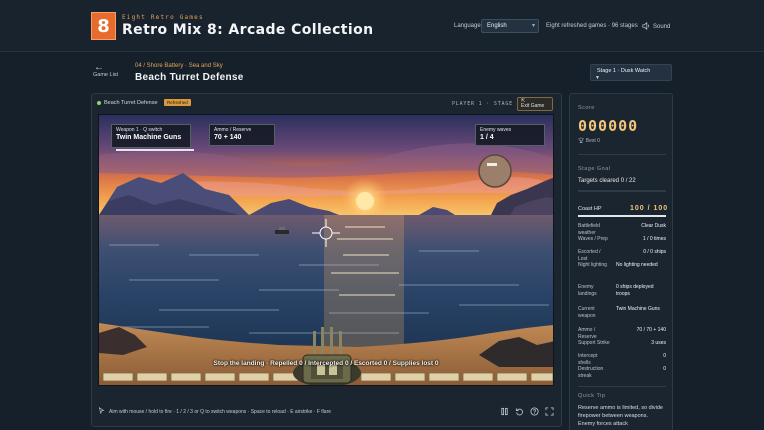 The width and height of the screenshot is (764, 430). What do you see at coordinates (622, 216) in the screenshot?
I see `coast-hp-bar` at bounding box center [622, 216].